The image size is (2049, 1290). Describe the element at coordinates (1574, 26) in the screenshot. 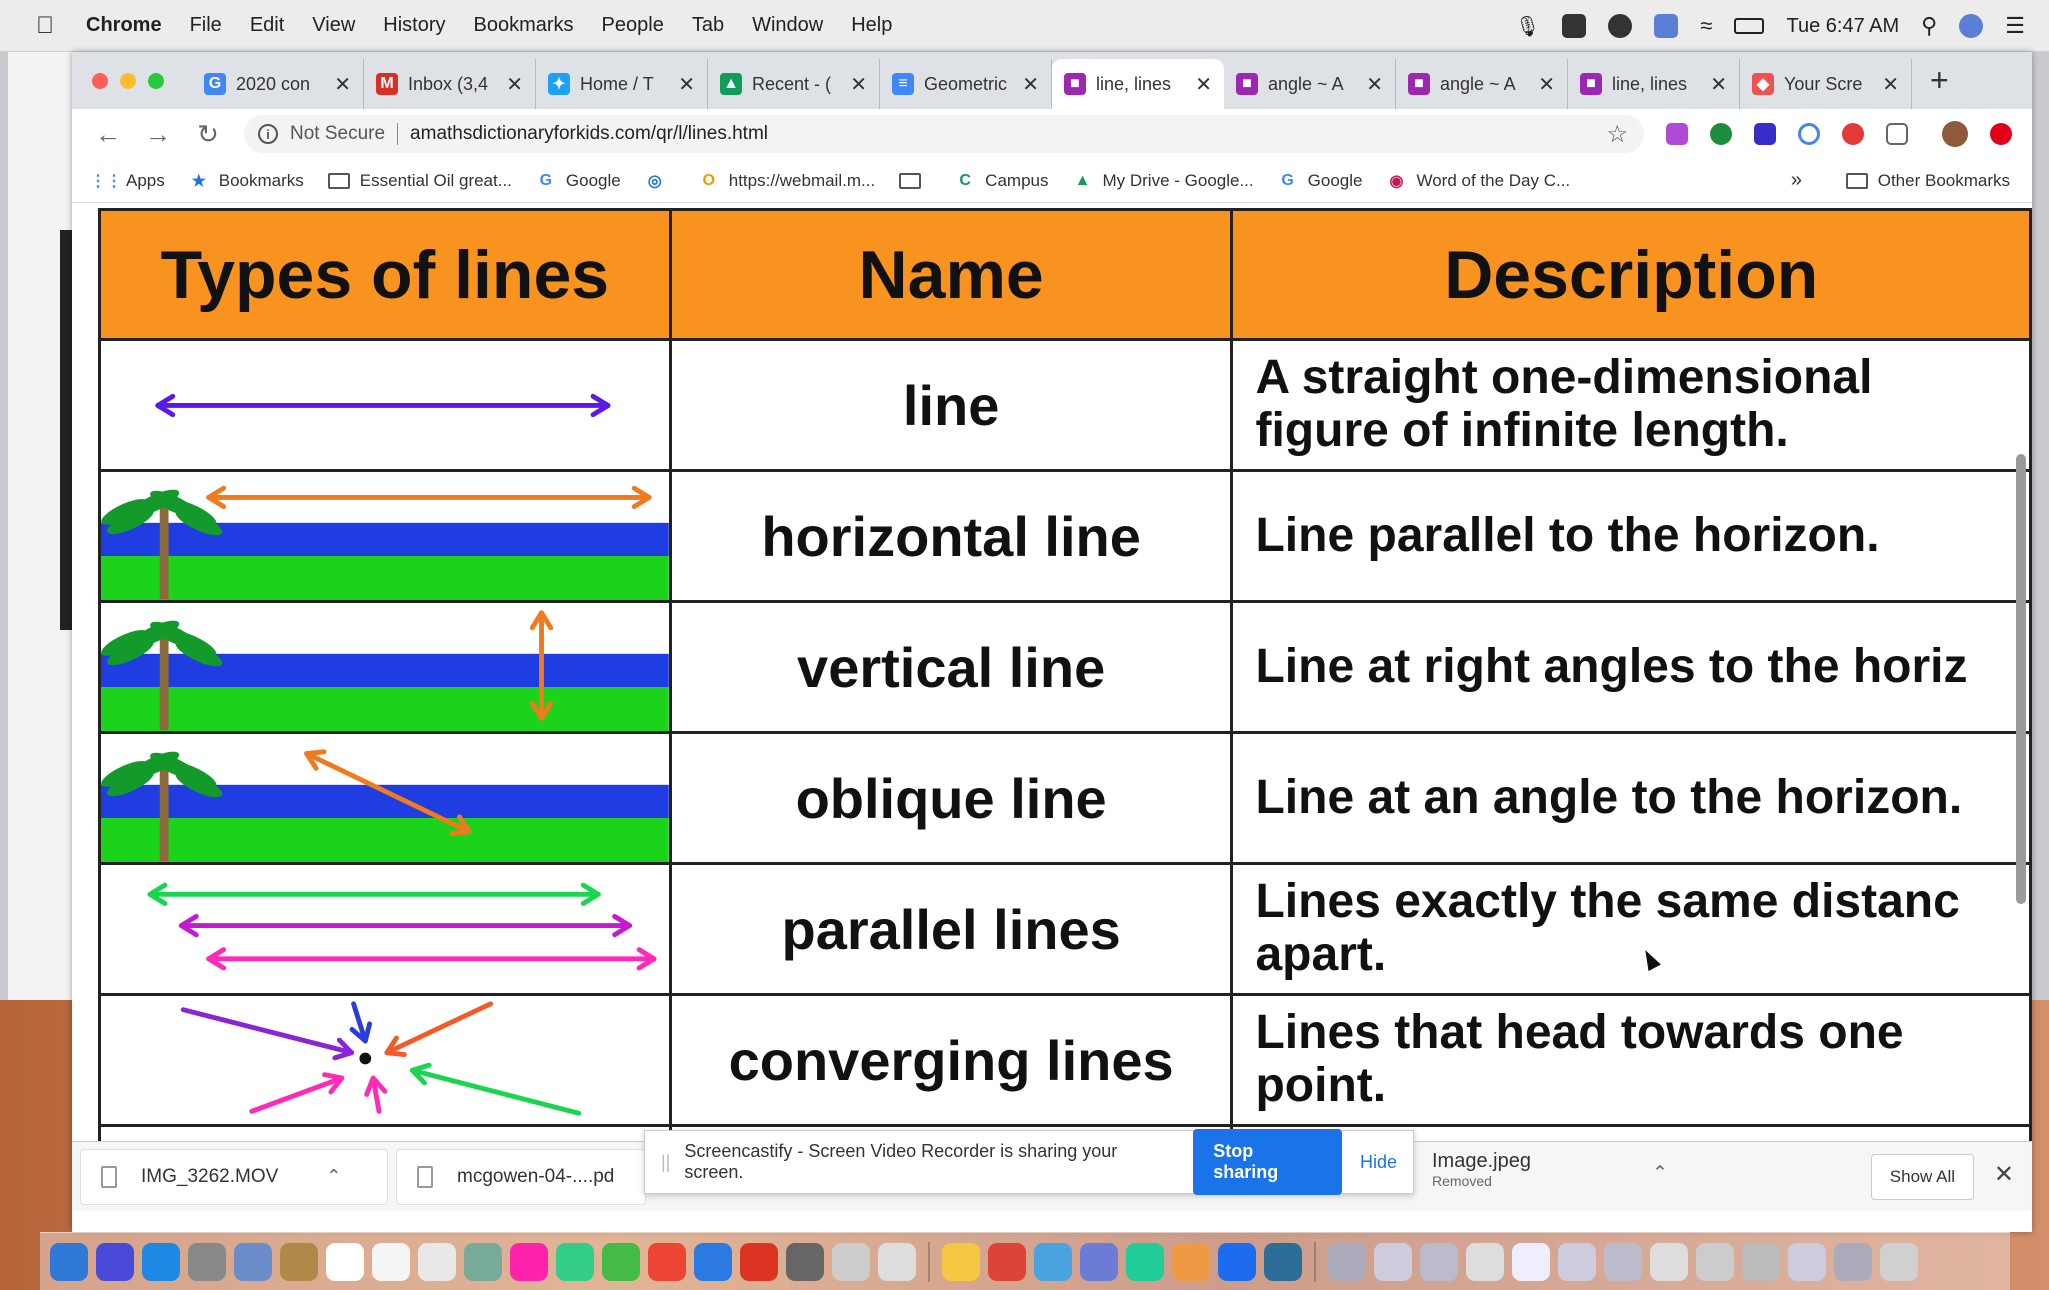

I see `screen-recorder-icon` at that location.